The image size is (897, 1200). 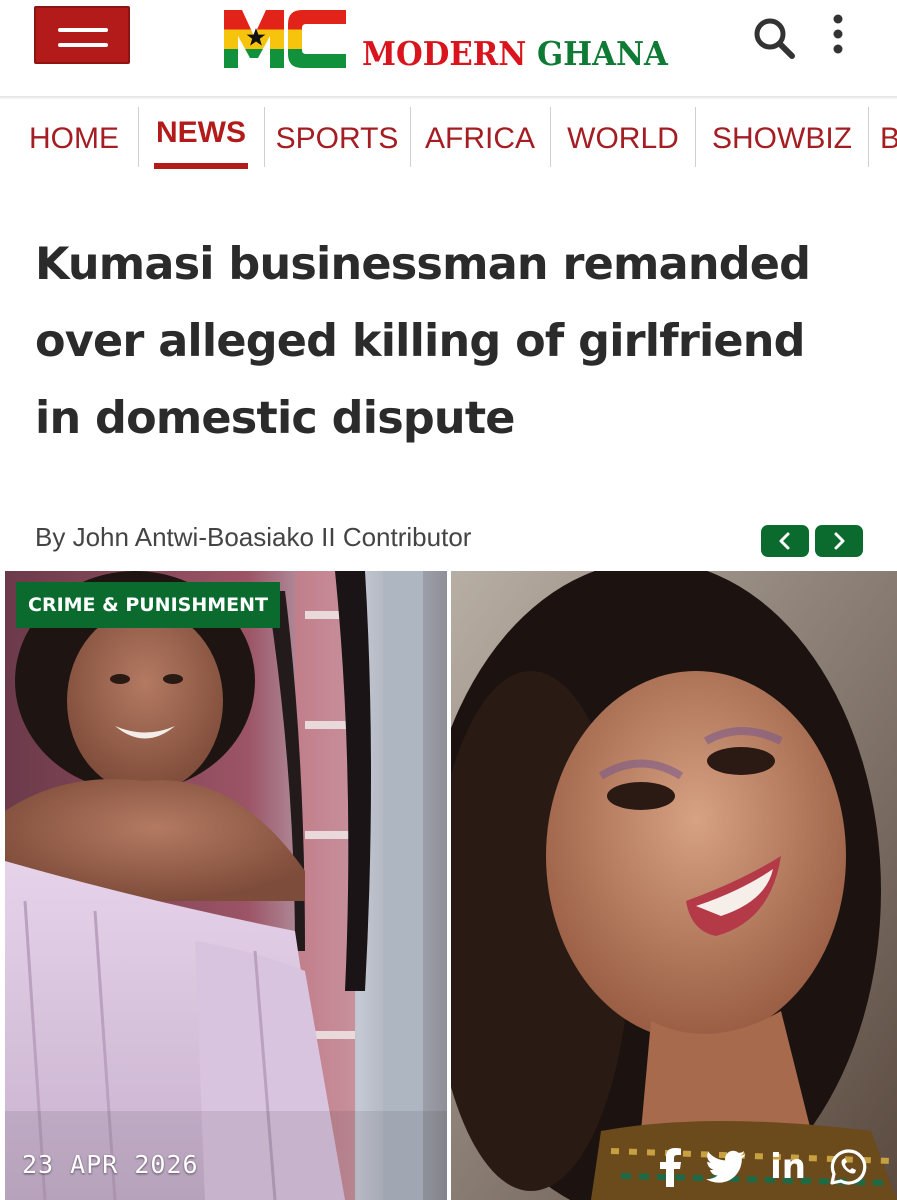 I want to click on nav-item-label: WORLD, so click(x=623, y=138).